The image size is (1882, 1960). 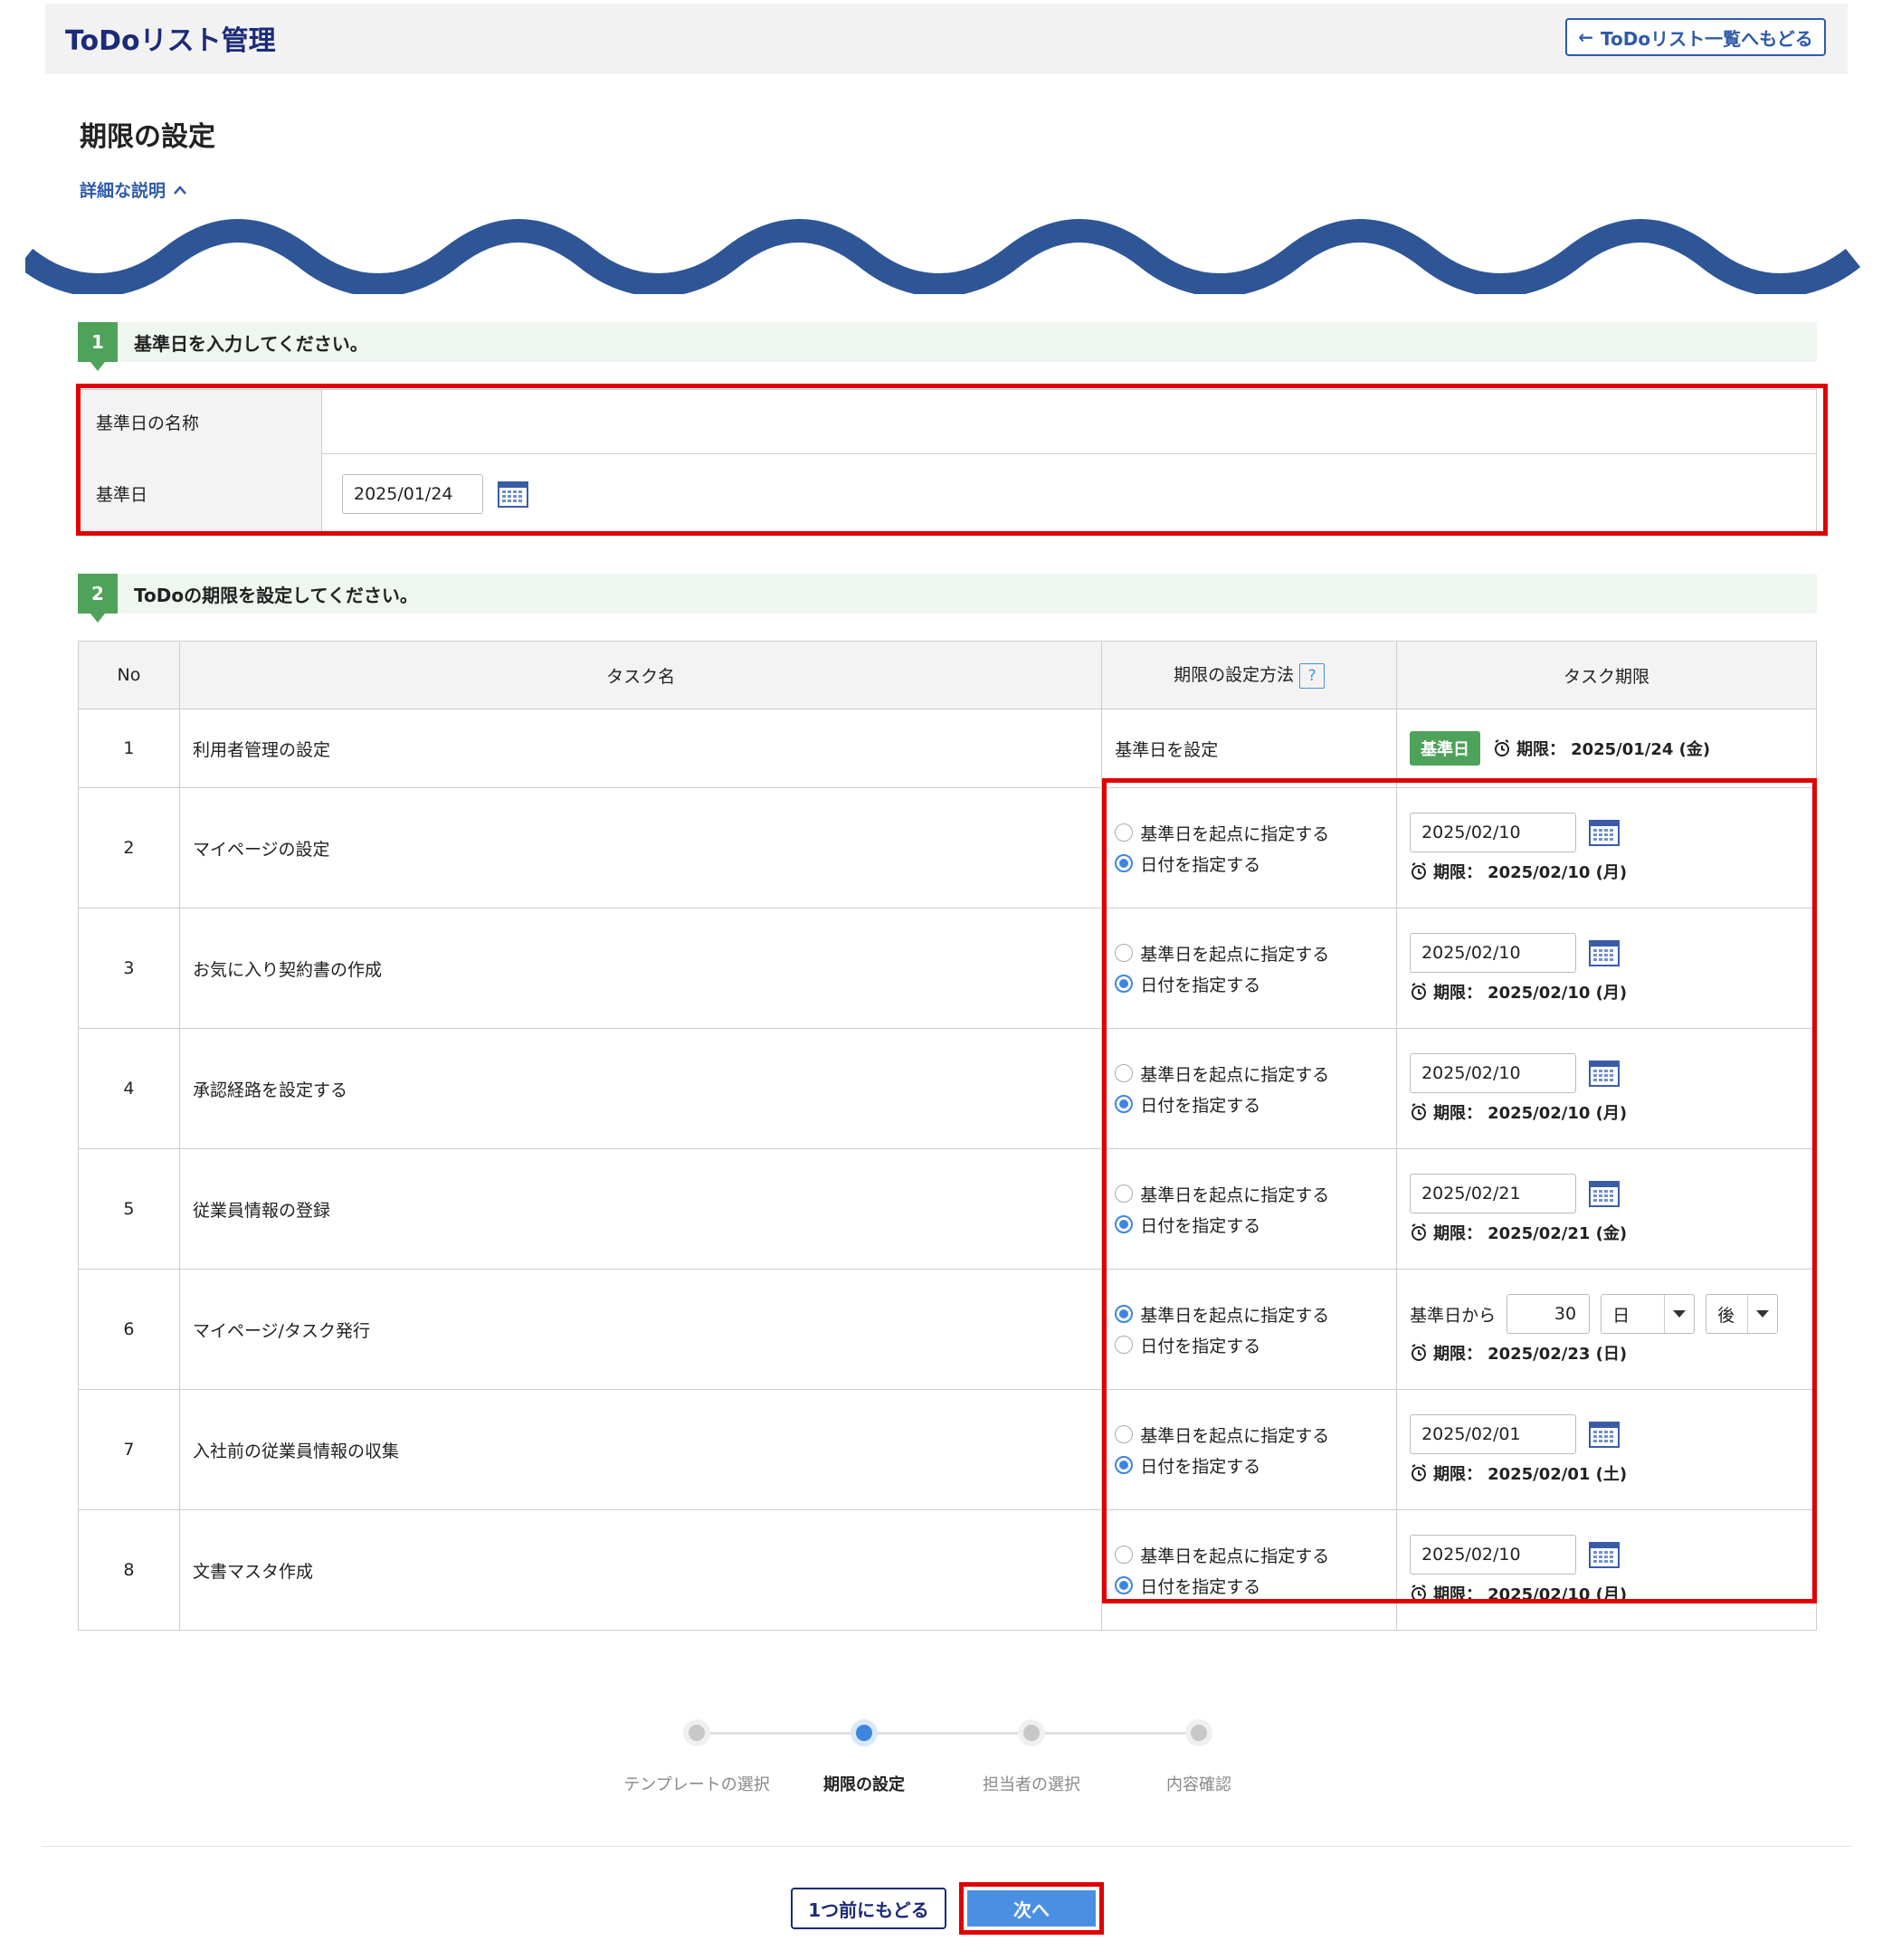 What do you see at coordinates (640, 1088) in the screenshot?
I see `row-task-name: 承認経路を設定する` at bounding box center [640, 1088].